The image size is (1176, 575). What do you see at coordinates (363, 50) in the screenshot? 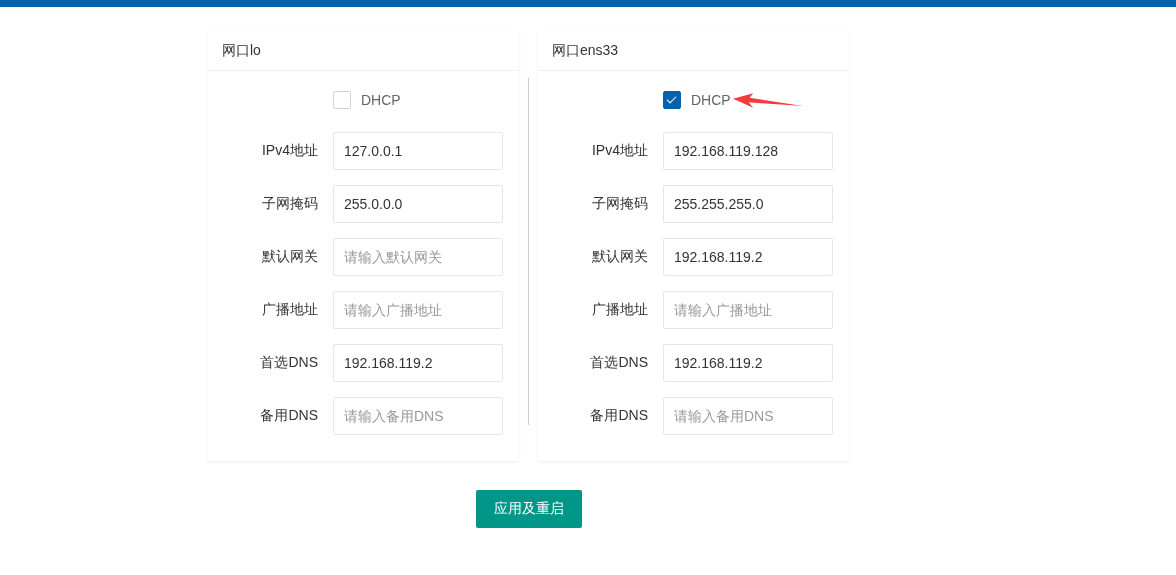
I see `card-title: 网口lo` at bounding box center [363, 50].